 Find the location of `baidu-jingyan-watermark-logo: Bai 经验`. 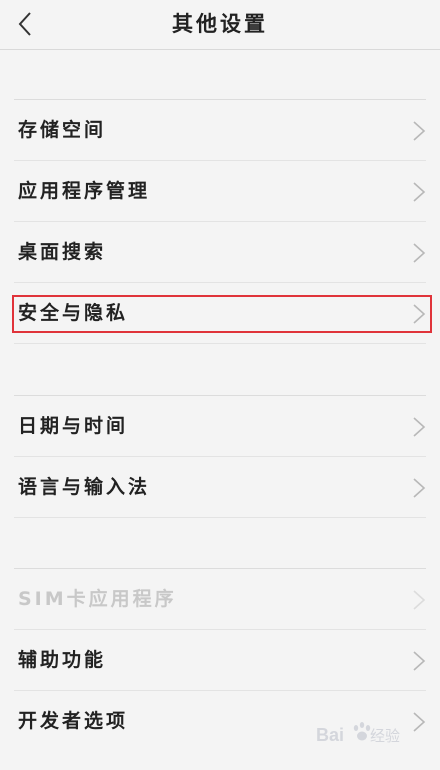

baidu-jingyan-watermark-logo: Bai 经验 is located at coordinates (358, 733).